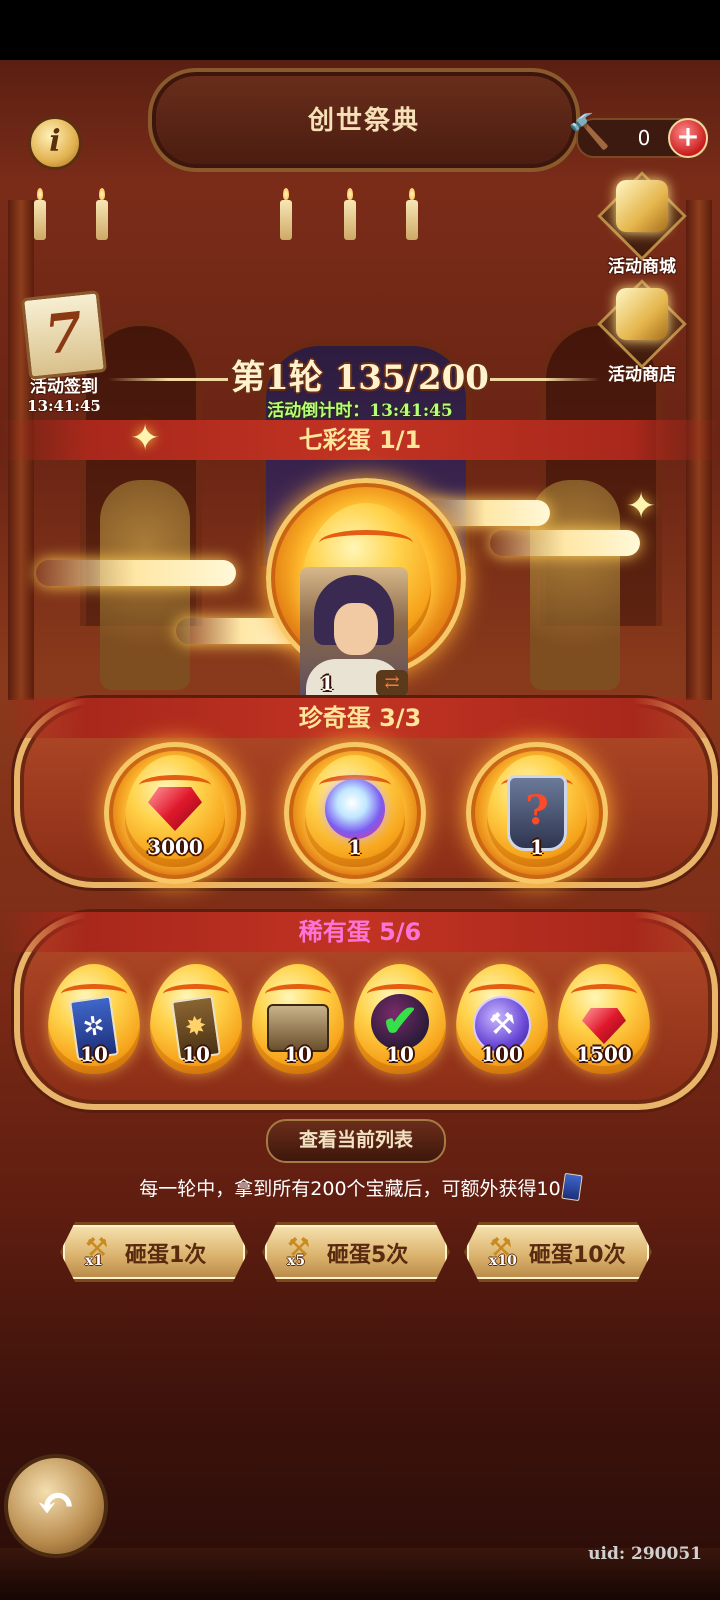  What do you see at coordinates (688, 138) in the screenshot?
I see `add-hammer-button: +` at bounding box center [688, 138].